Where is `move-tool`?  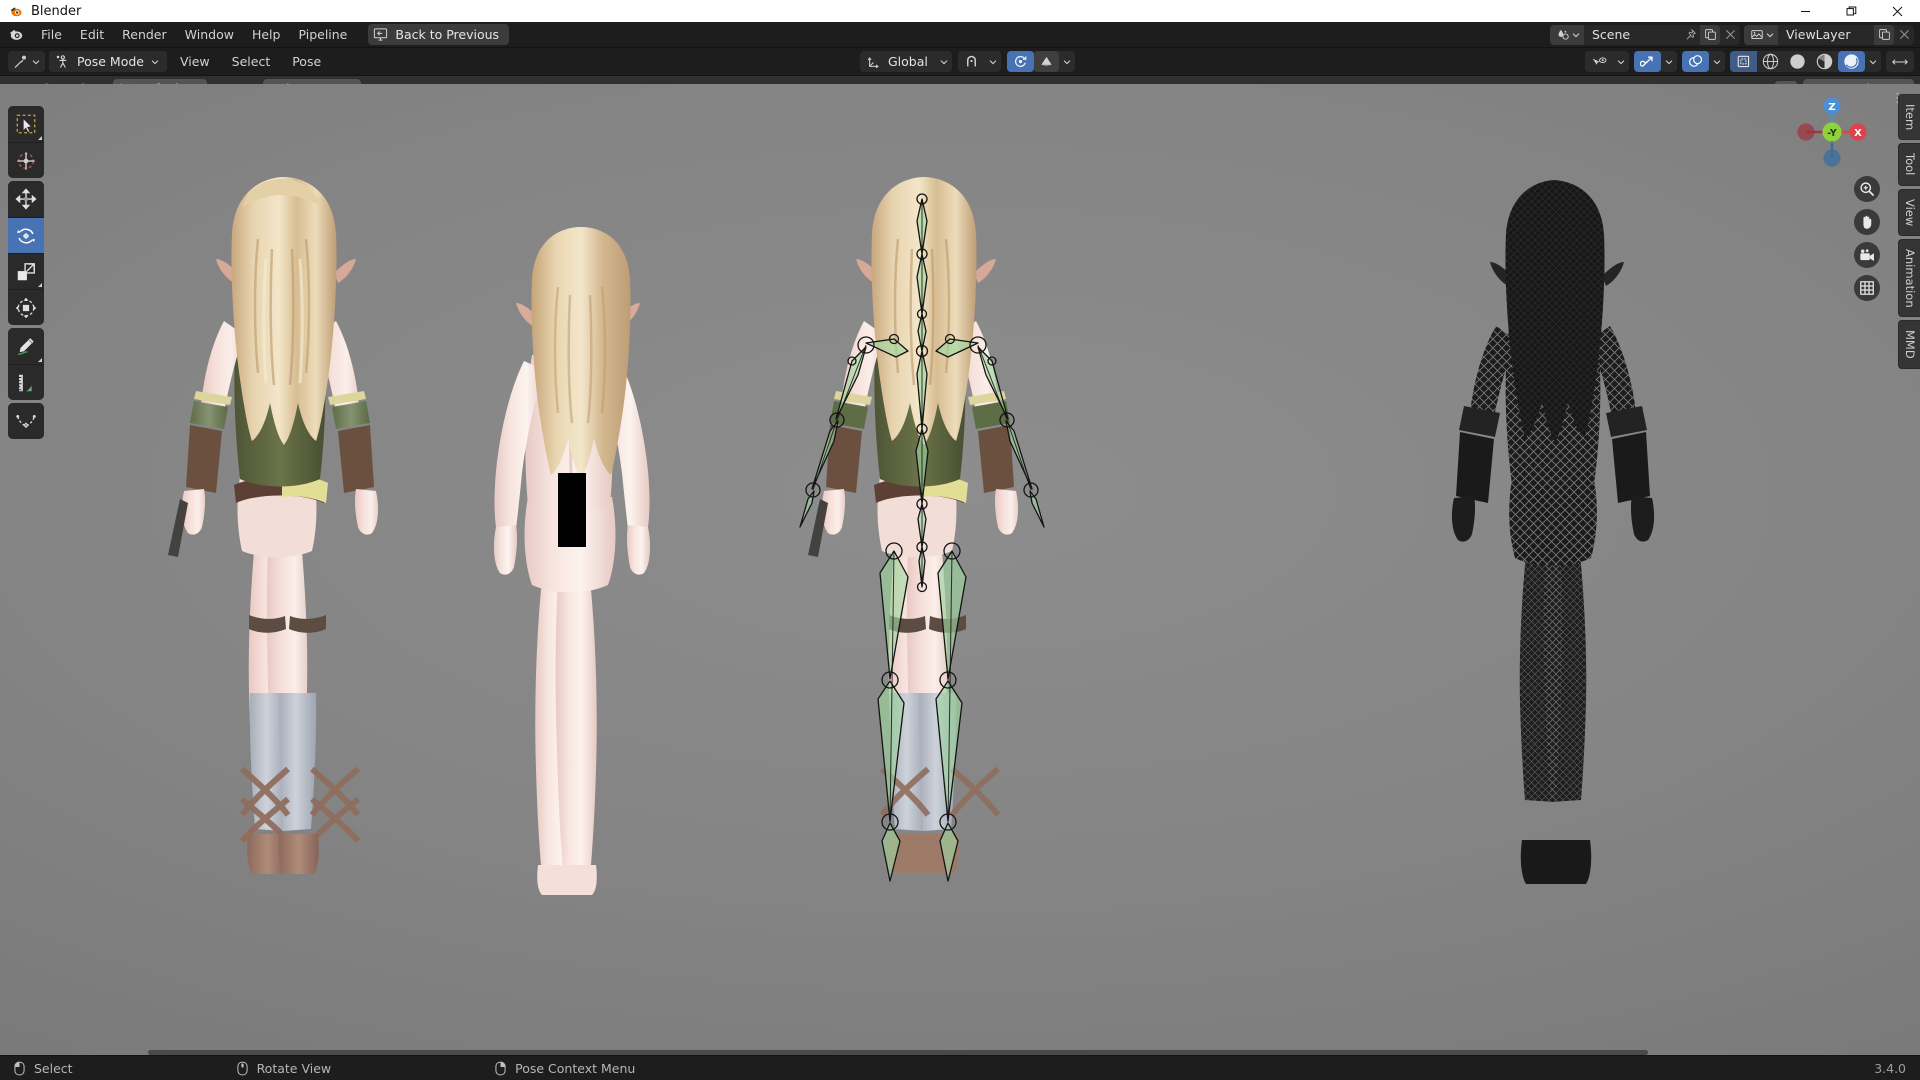 move-tool is located at coordinates (26, 199).